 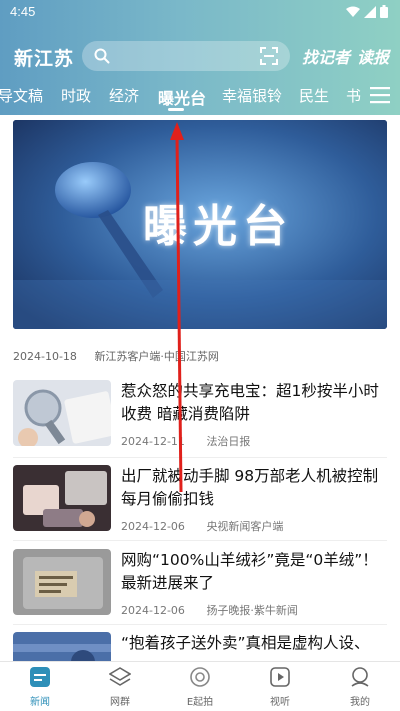 I want to click on tab-item: 时政, so click(x=76, y=95).